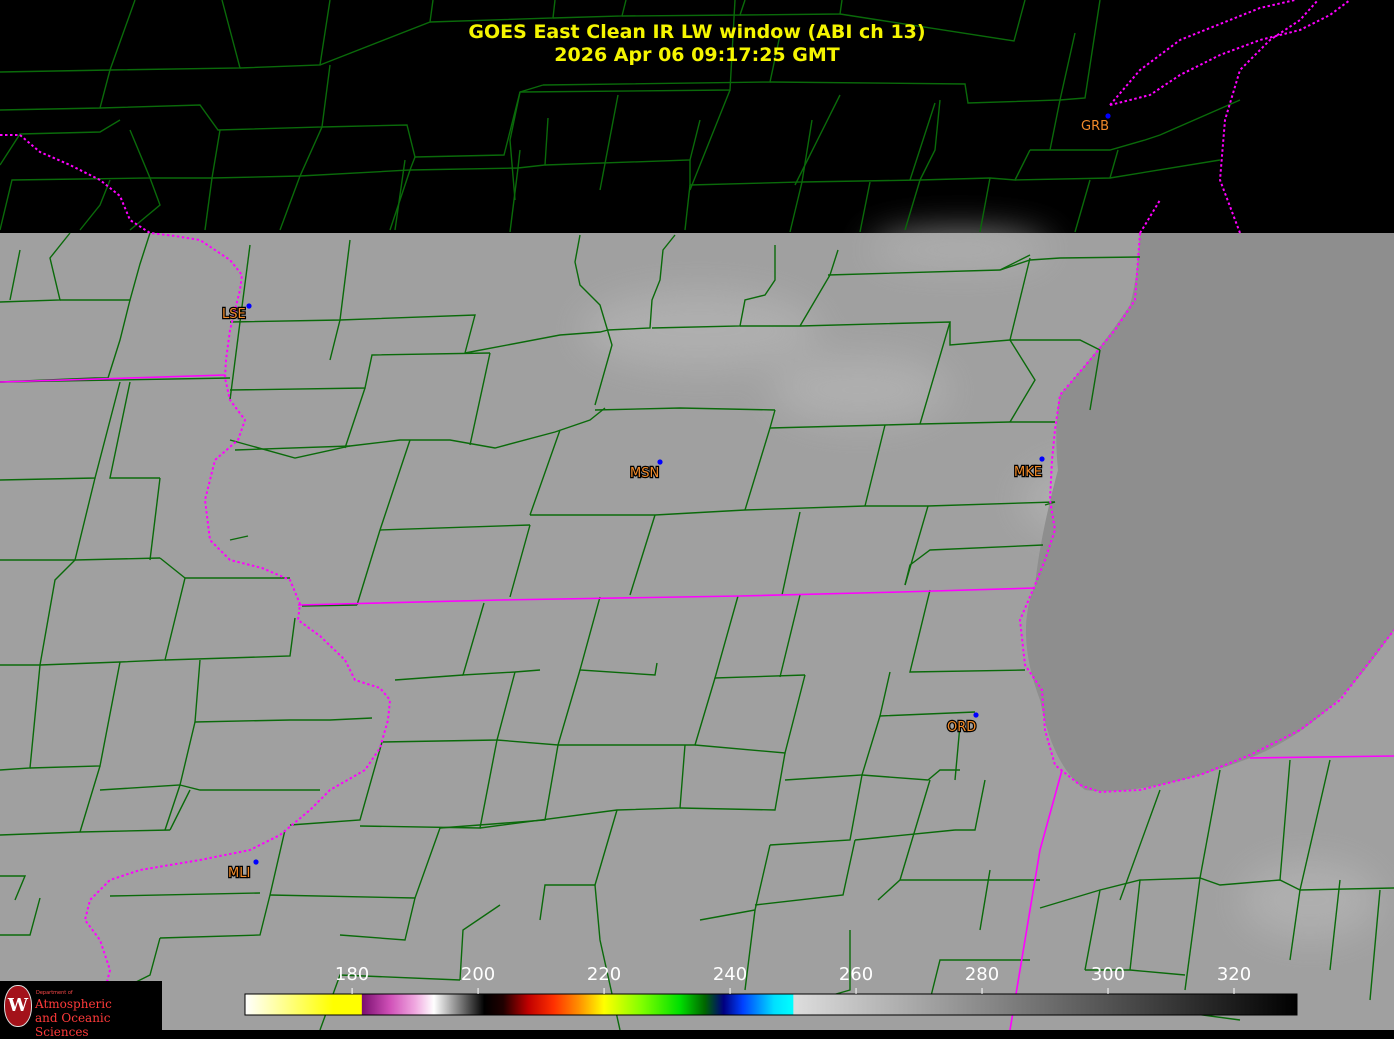 This screenshot has height=1039, width=1394. Describe the element at coordinates (73, 1025) in the screenshot. I see `logo-line2: and Oceanic Sciences` at that location.